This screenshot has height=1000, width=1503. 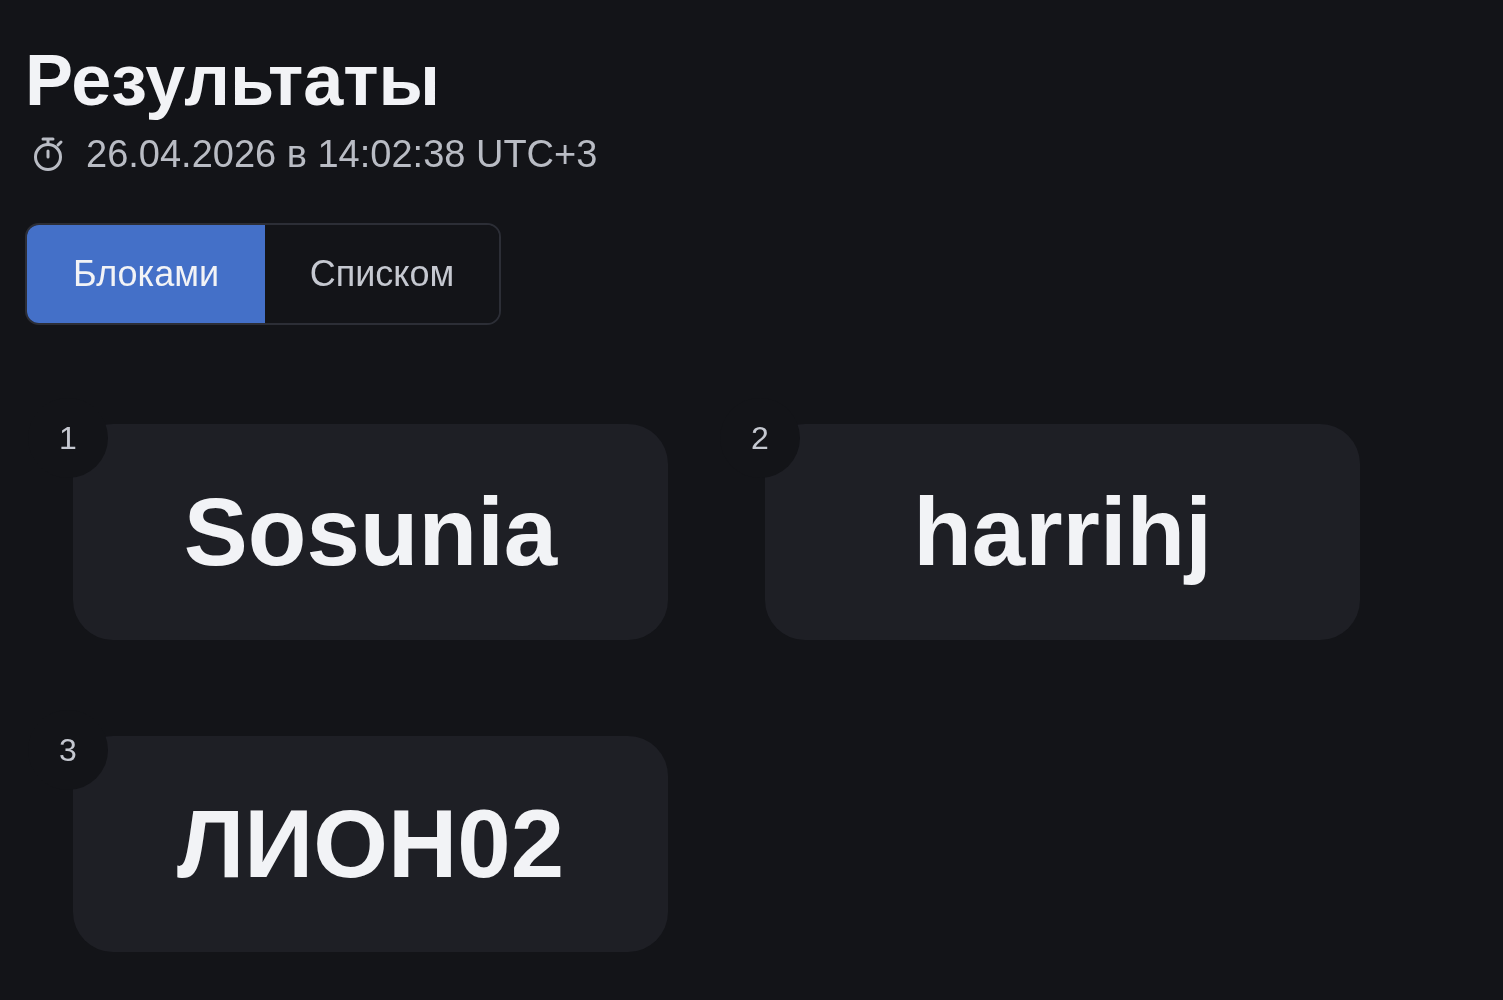 What do you see at coordinates (342, 154) in the screenshot?
I see `timestamp: 26.04.2026 в 14:02:38 UTC+3` at bounding box center [342, 154].